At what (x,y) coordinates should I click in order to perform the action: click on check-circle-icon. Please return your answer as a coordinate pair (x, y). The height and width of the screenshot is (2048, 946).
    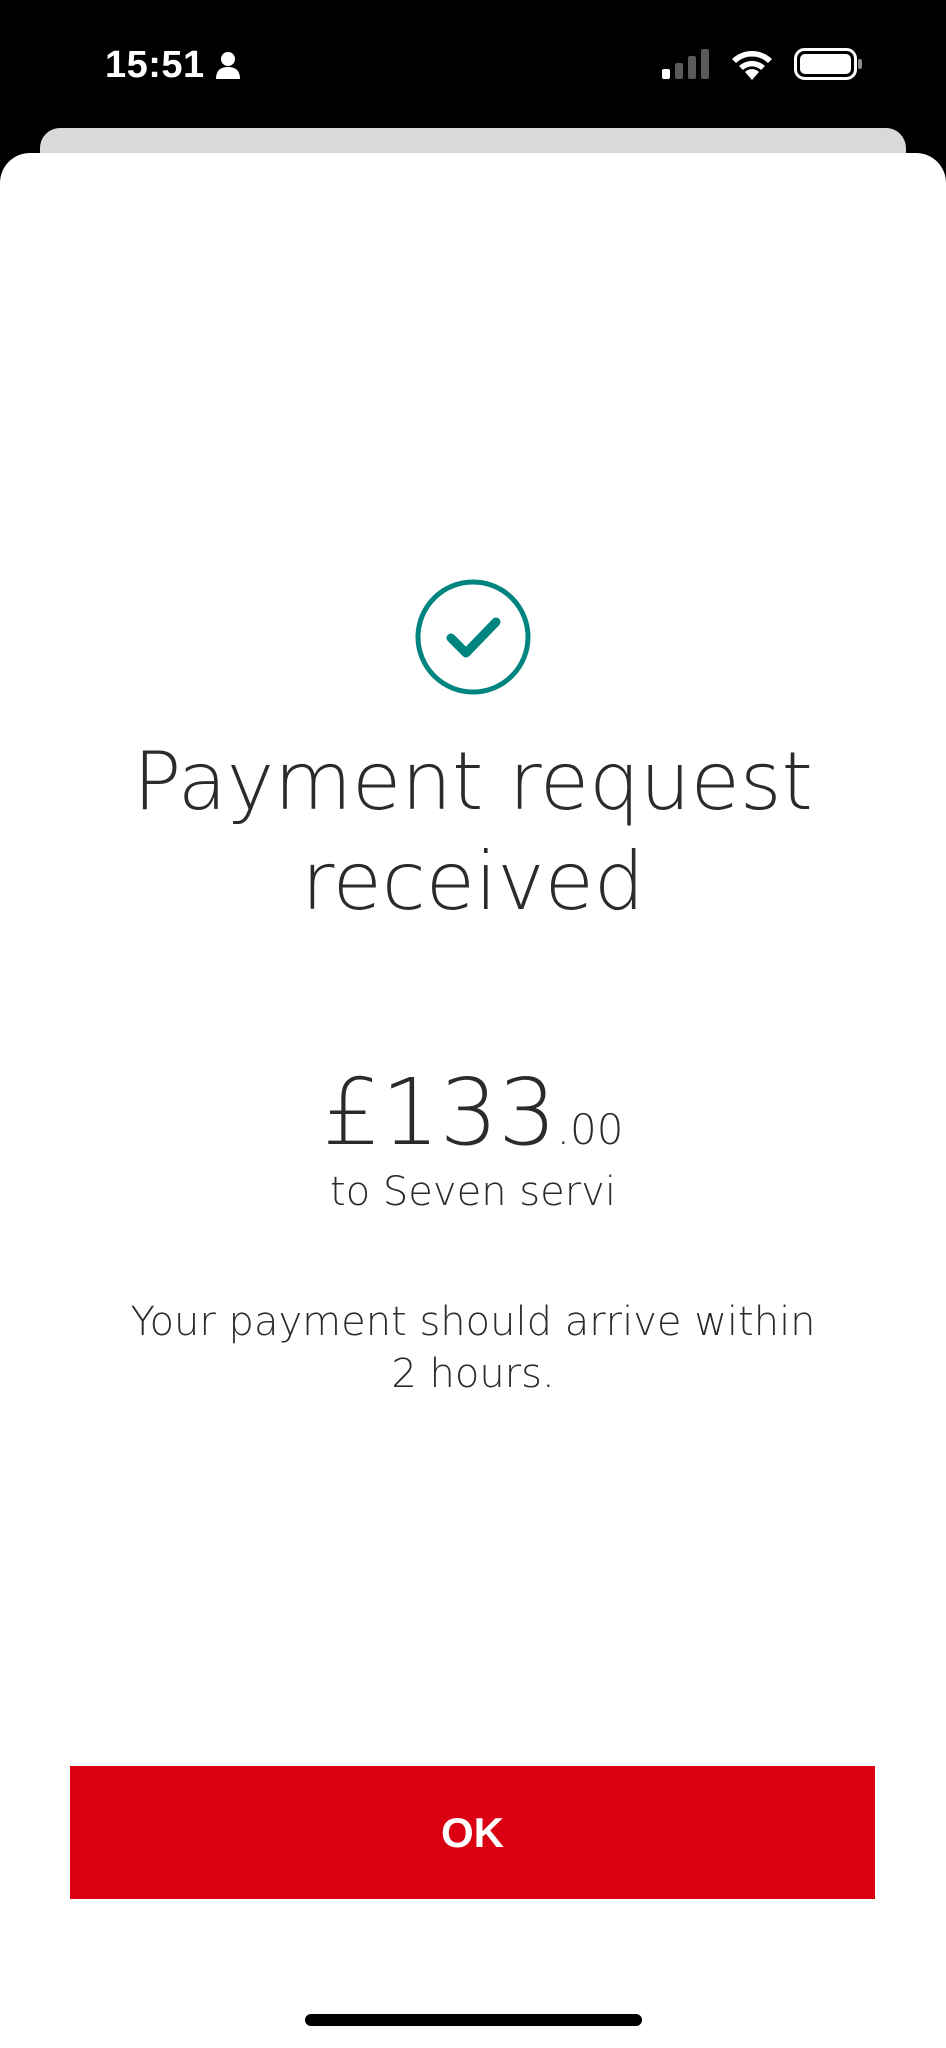
    Looking at the image, I should click on (473, 637).